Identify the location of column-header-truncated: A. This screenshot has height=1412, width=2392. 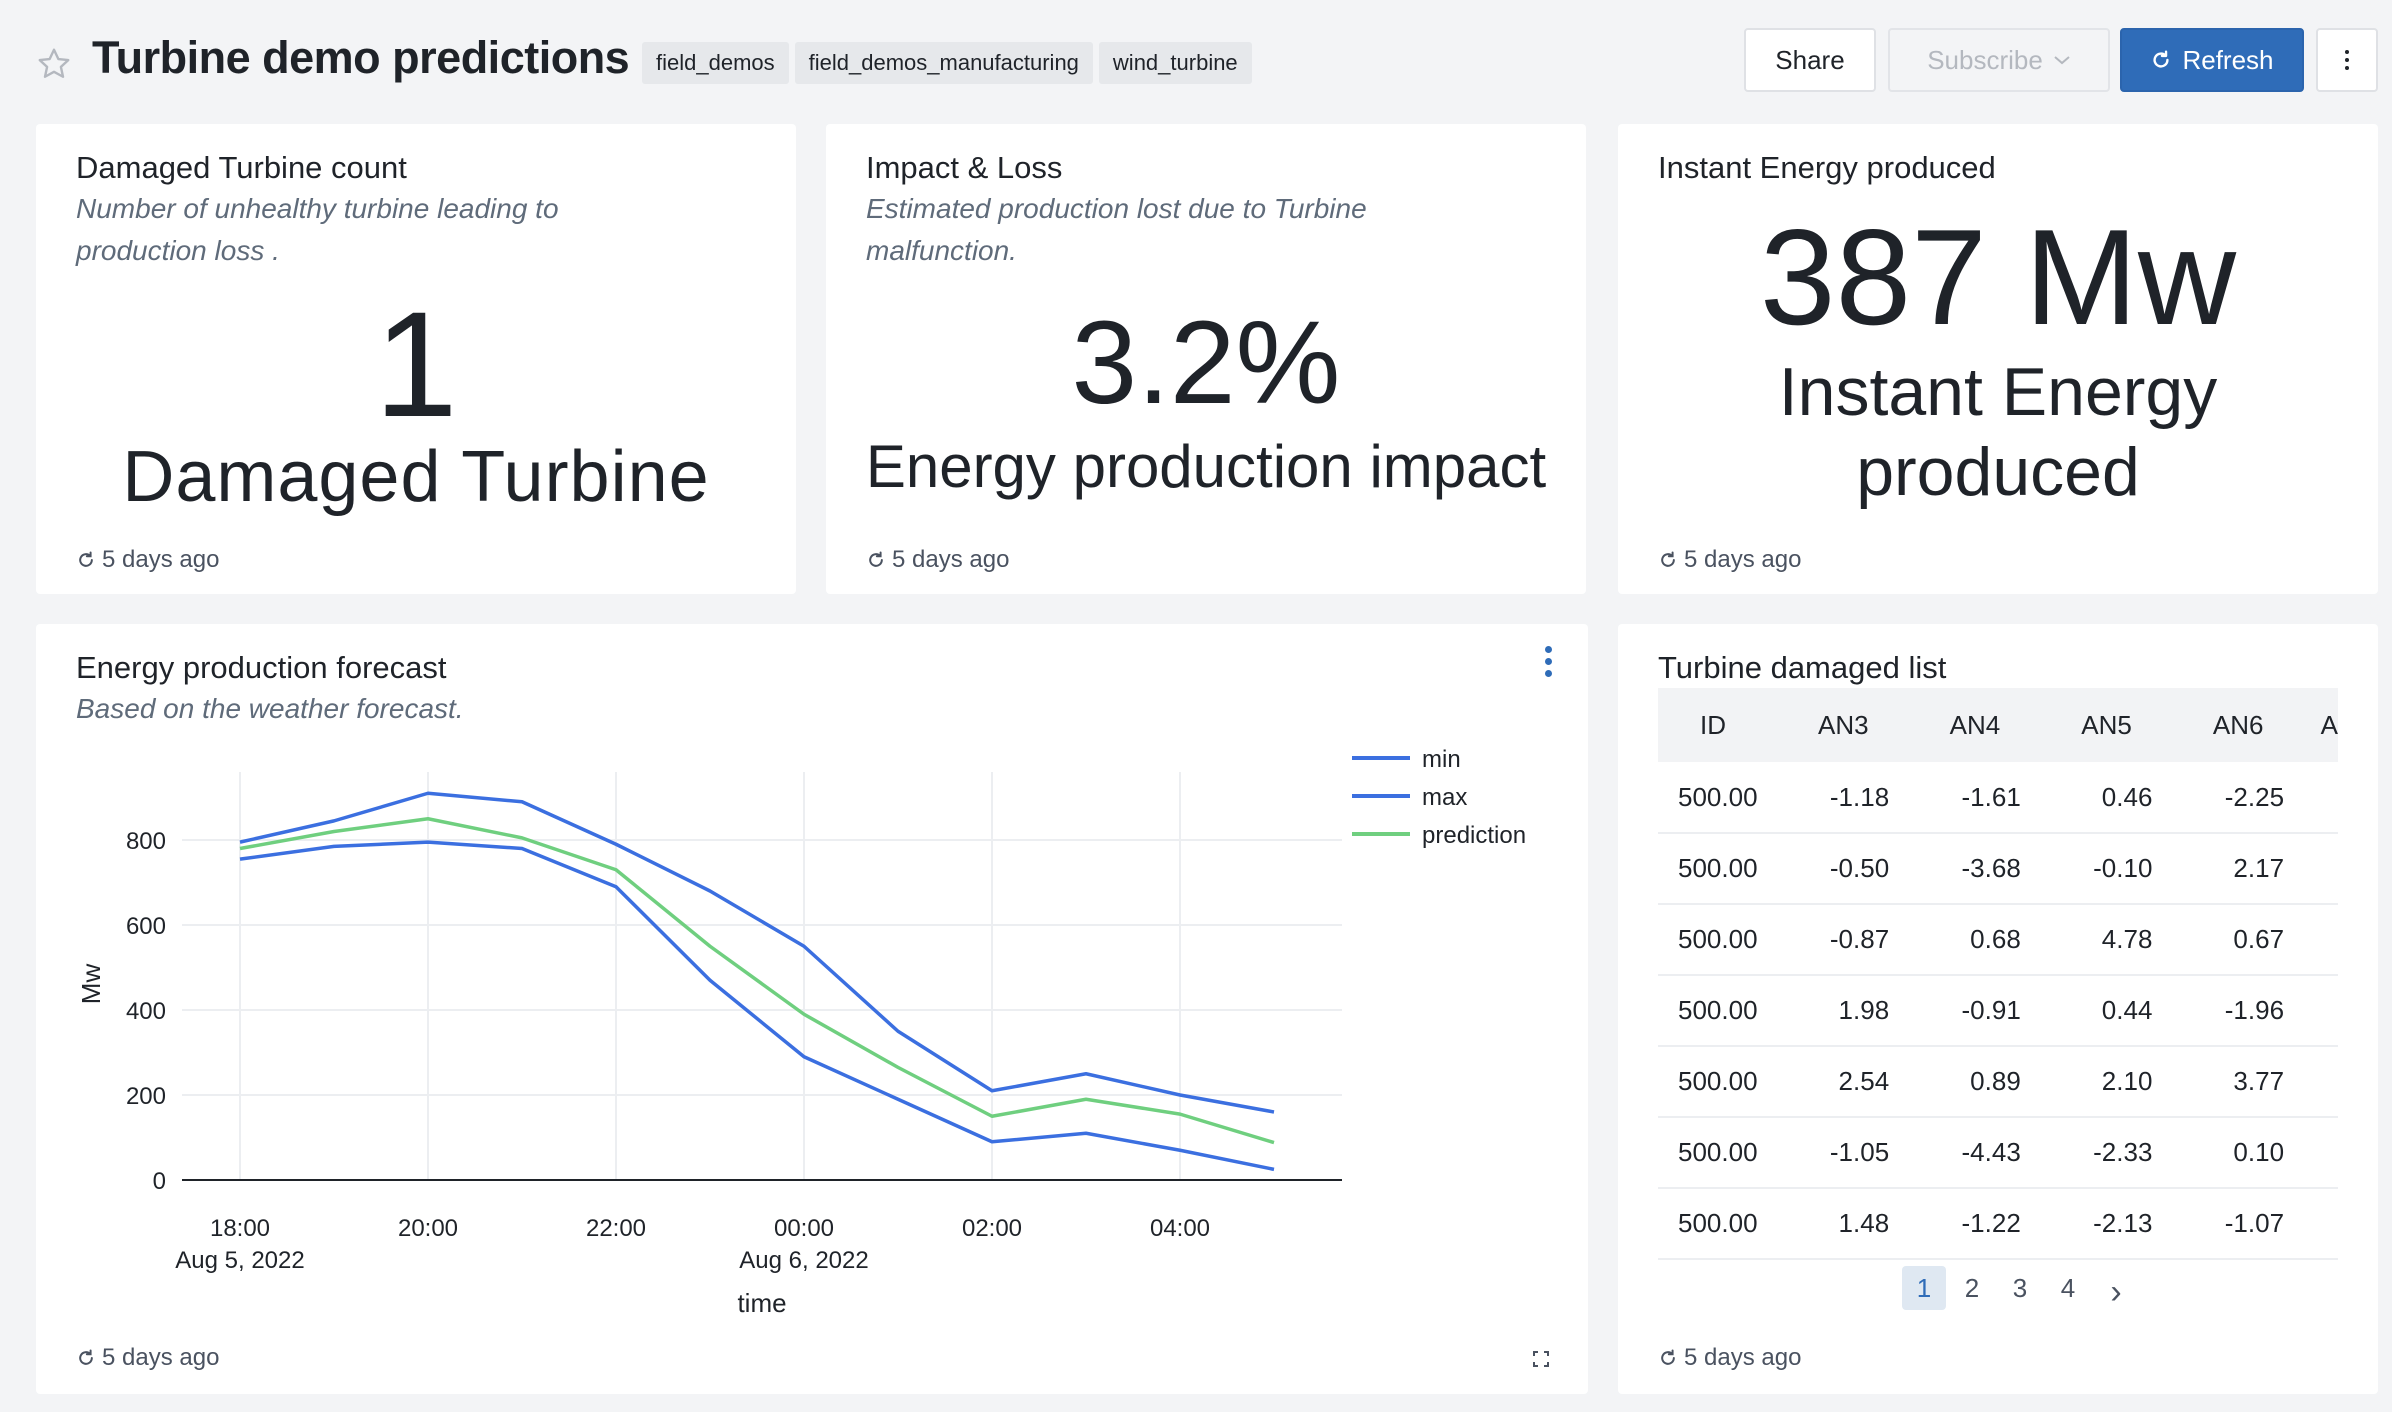
(2321, 725).